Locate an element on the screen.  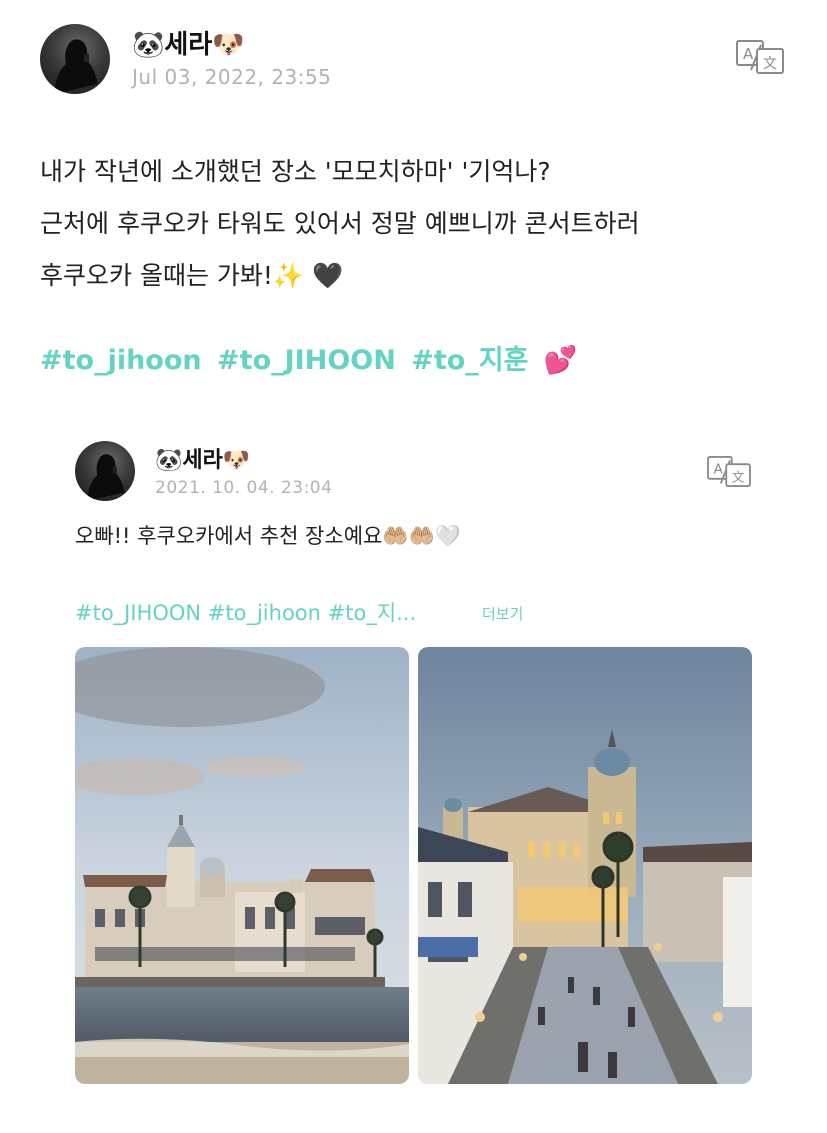
quoted-post-text: 오빠!! 후쿠오카에서 추천 장소예요🤲🏼🤲🏼🤍 is located at coordinates (268, 536).